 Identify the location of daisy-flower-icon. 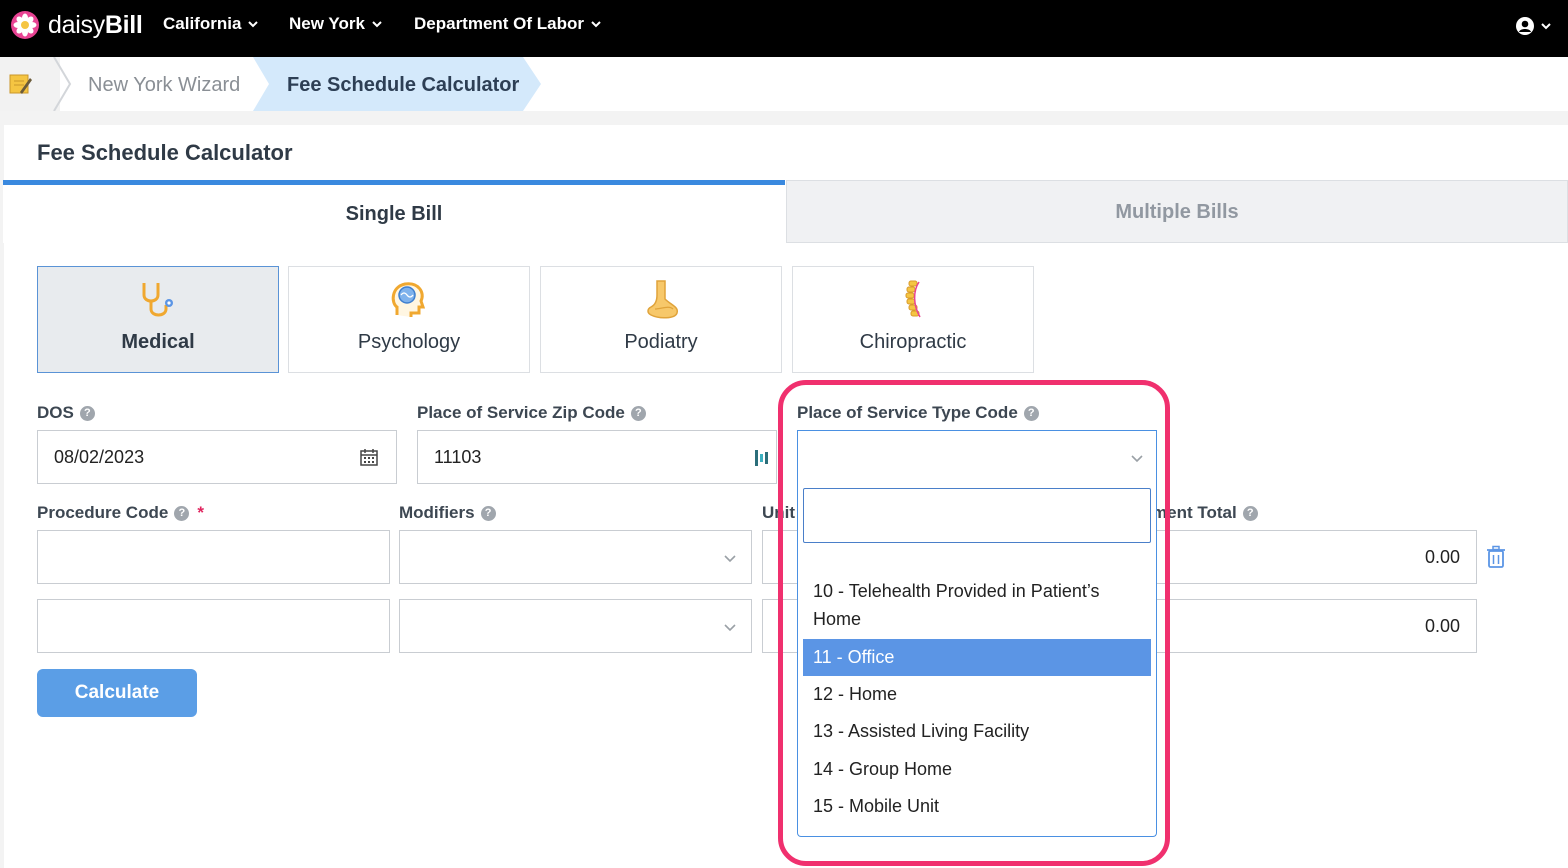
(25, 25).